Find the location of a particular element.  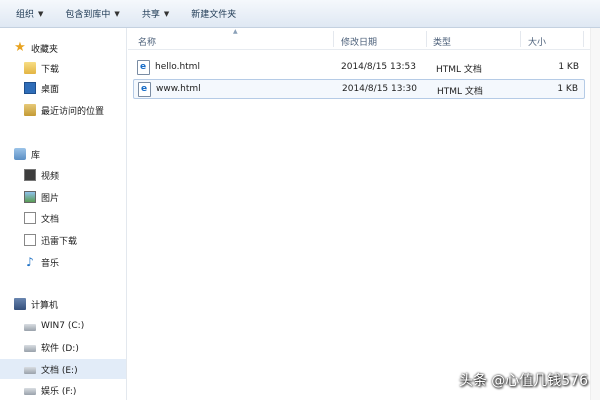

nav-label: 音乐 is located at coordinates (50, 263).